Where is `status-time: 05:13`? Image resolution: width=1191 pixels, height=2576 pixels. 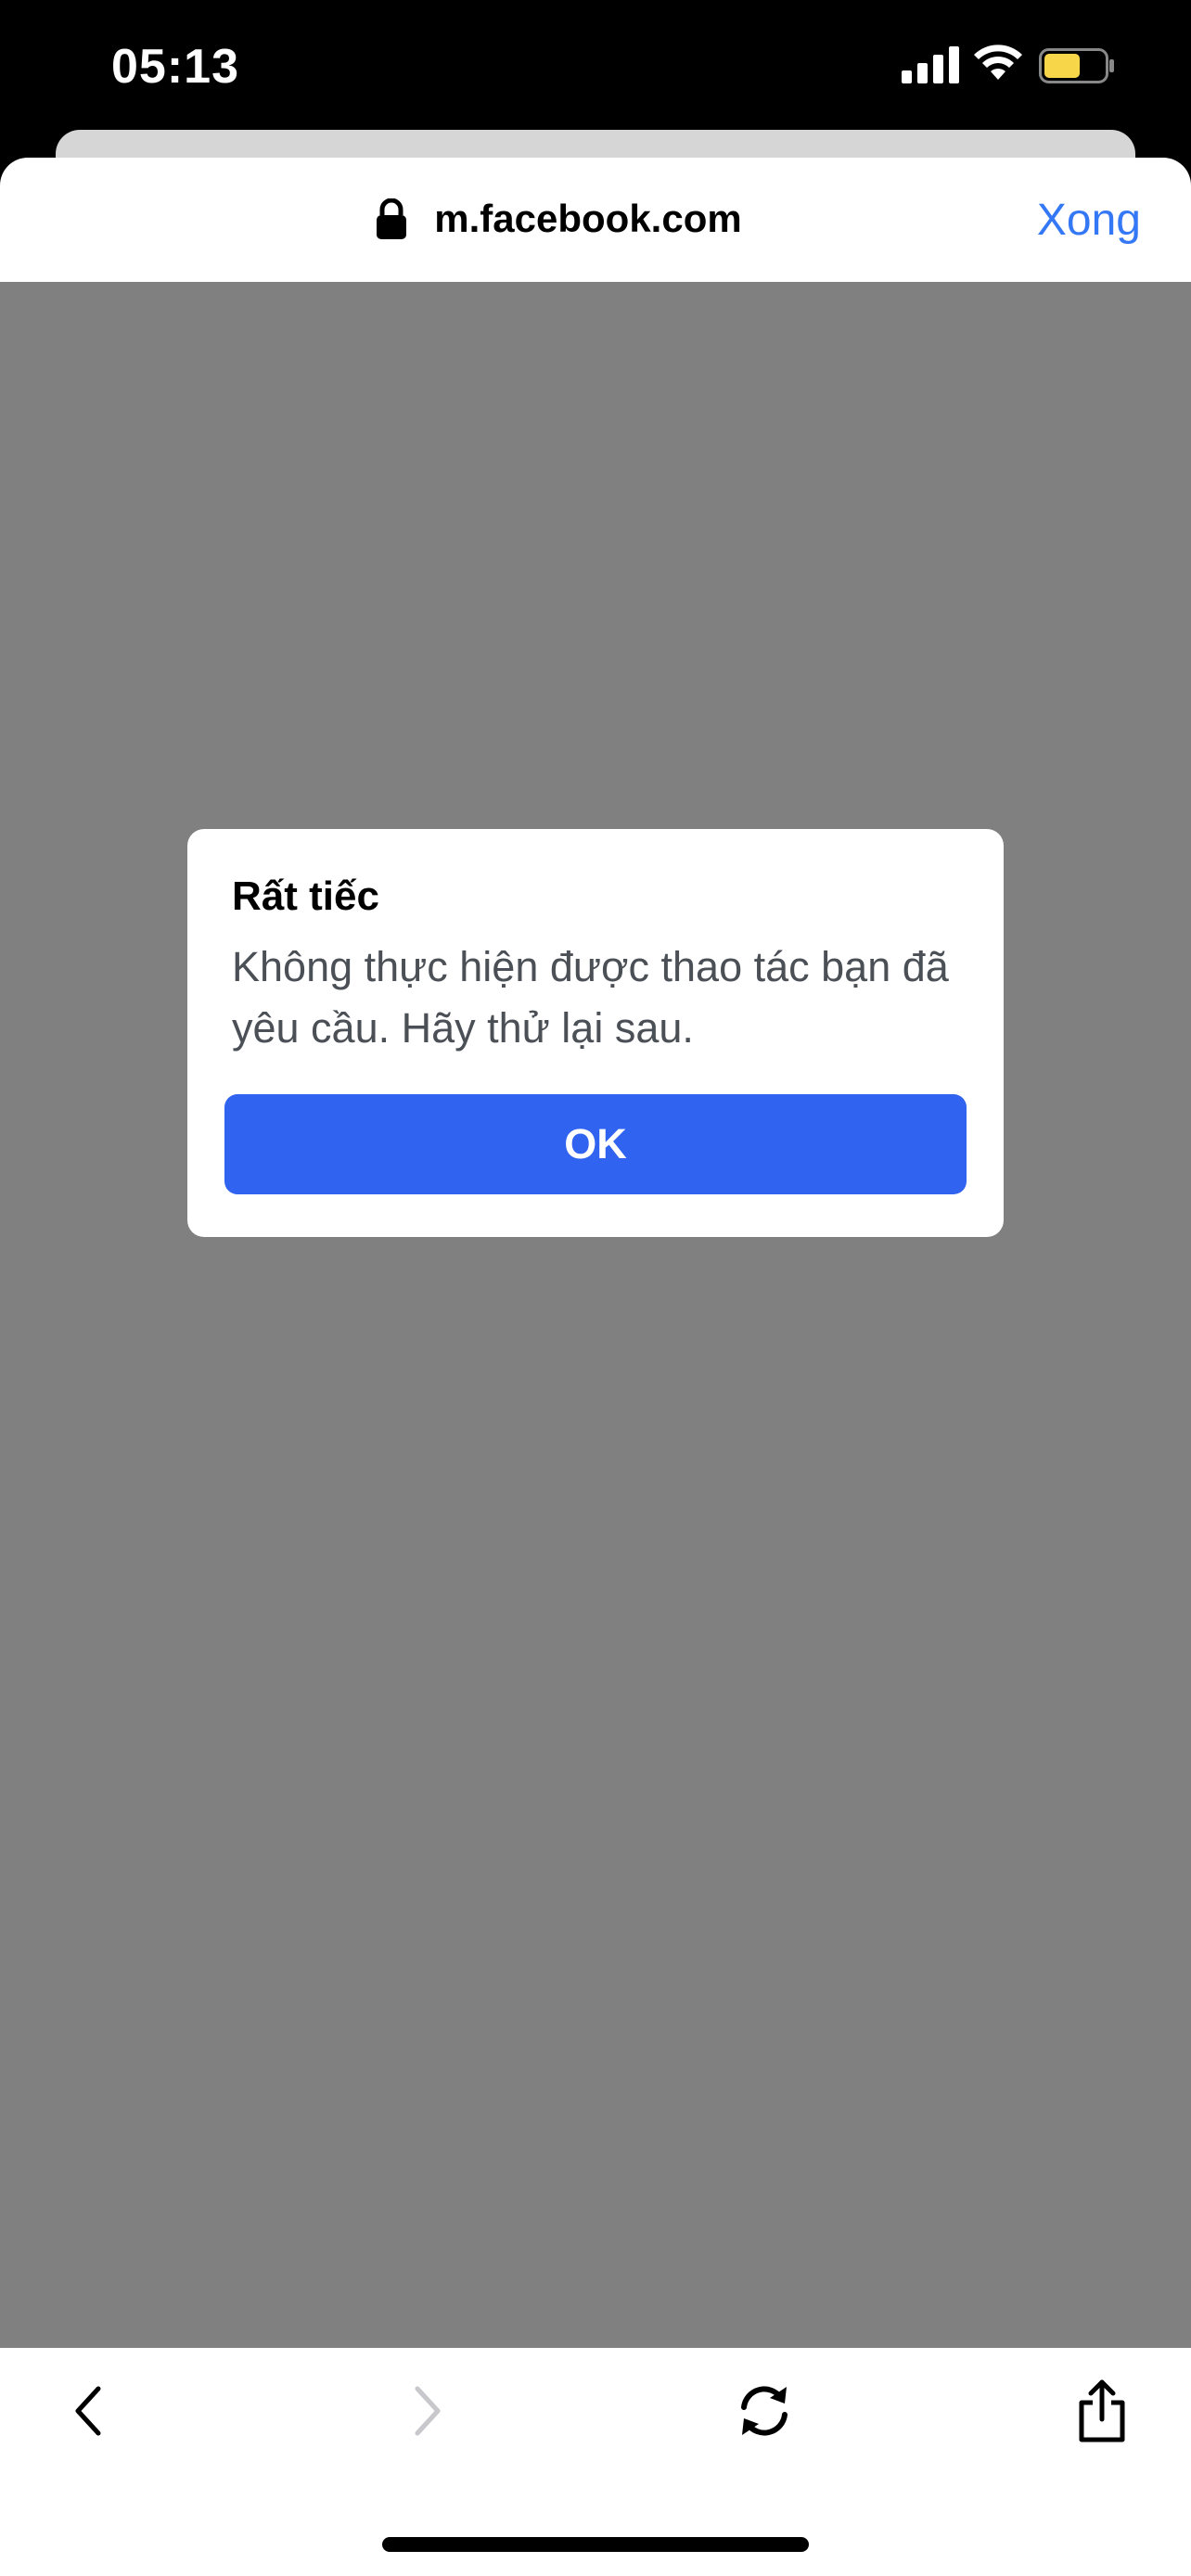
status-time: 05:13 is located at coordinates (175, 67).